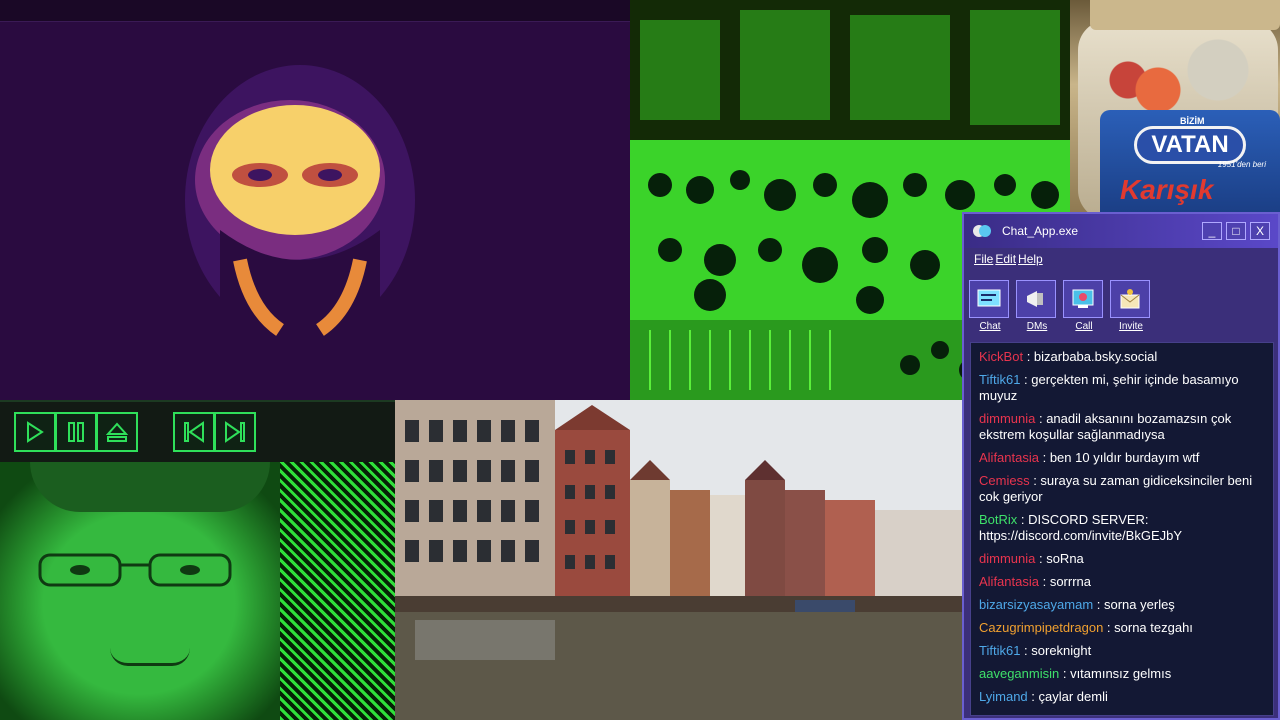 This screenshot has height=720, width=1280. Describe the element at coordinates (1130, 299) in the screenshot. I see `invite-icon` at that location.